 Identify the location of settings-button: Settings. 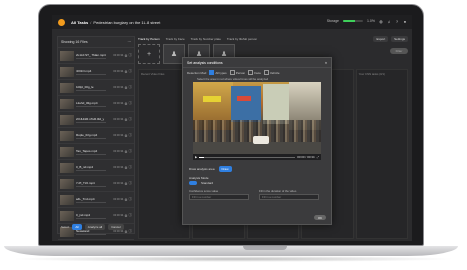
(399, 39).